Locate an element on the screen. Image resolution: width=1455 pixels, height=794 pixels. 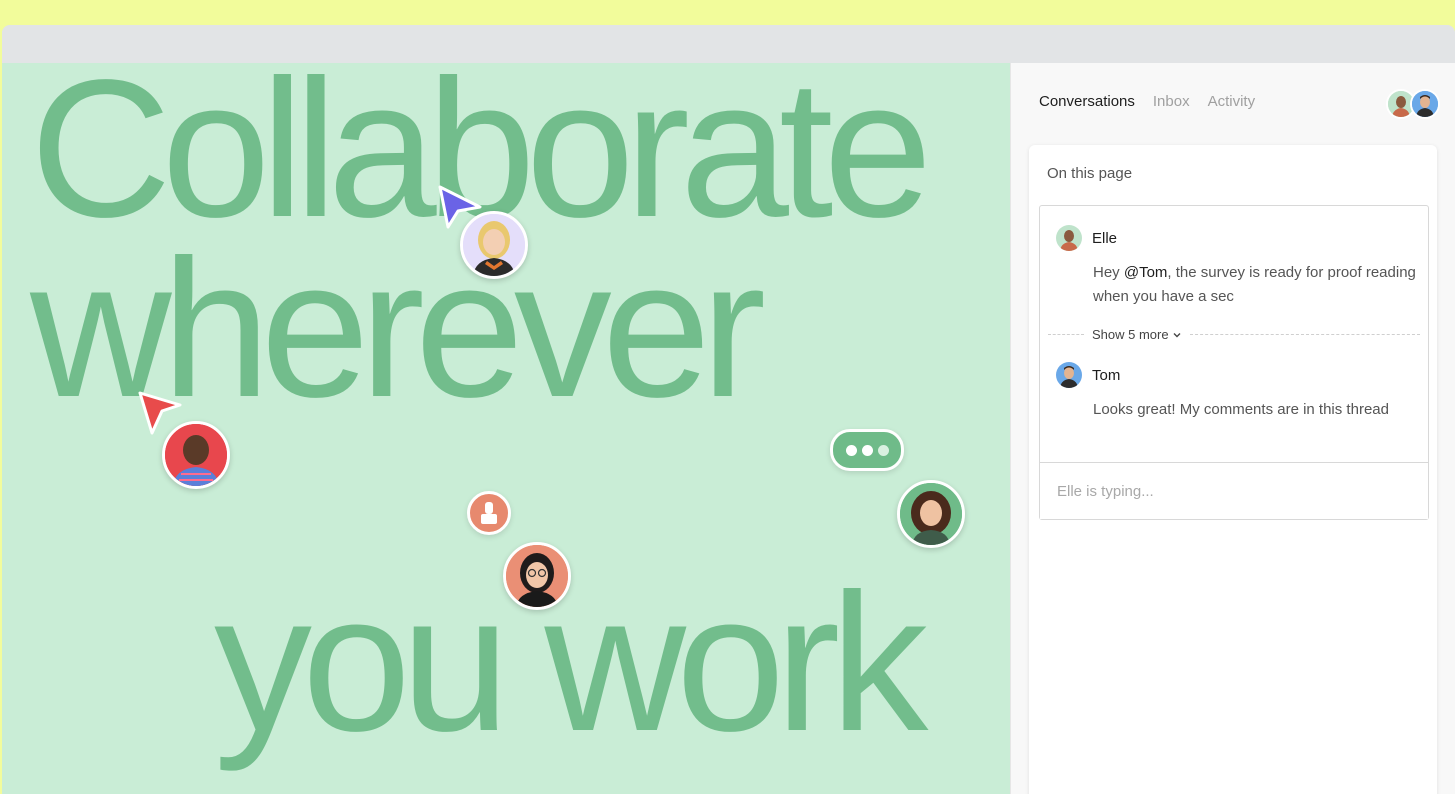
stamp-icon is located at coordinates (489, 513).